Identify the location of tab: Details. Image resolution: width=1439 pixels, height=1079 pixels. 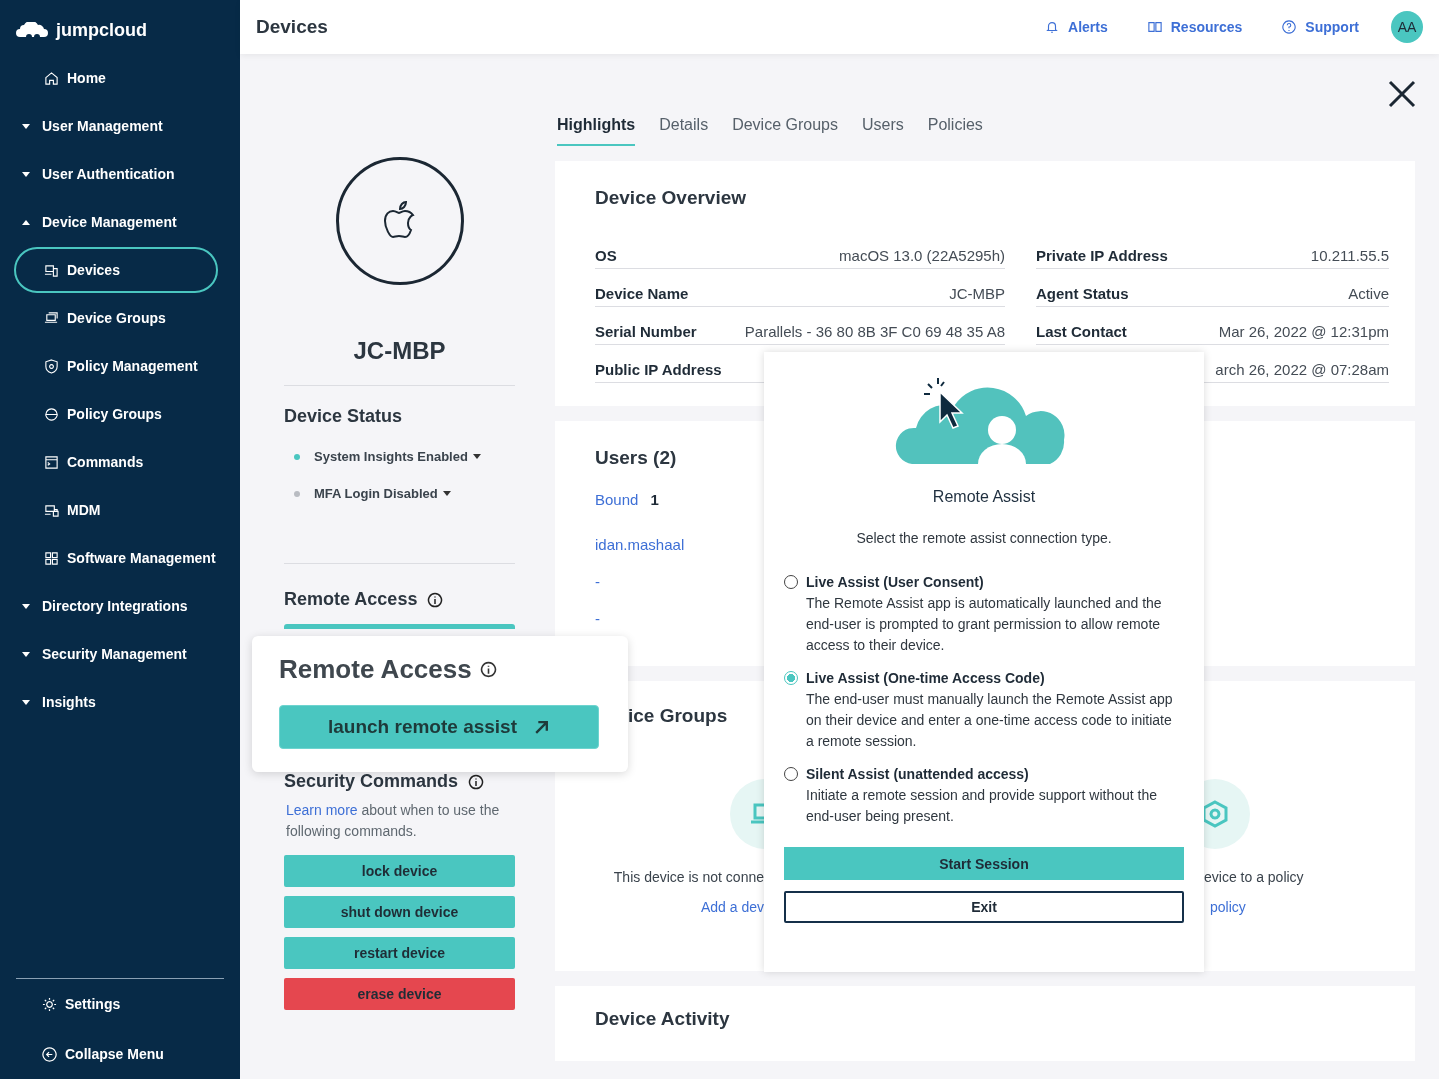
(684, 130).